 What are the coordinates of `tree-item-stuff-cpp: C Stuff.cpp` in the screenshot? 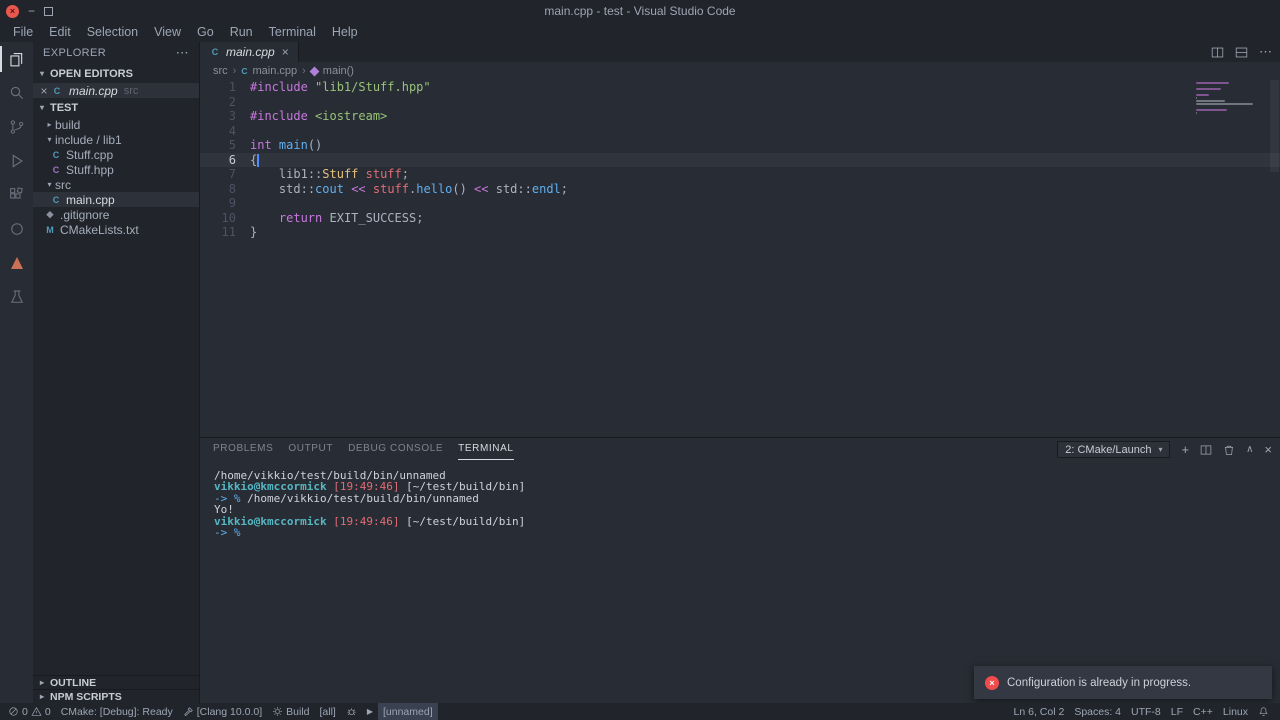 It's located at (116, 154).